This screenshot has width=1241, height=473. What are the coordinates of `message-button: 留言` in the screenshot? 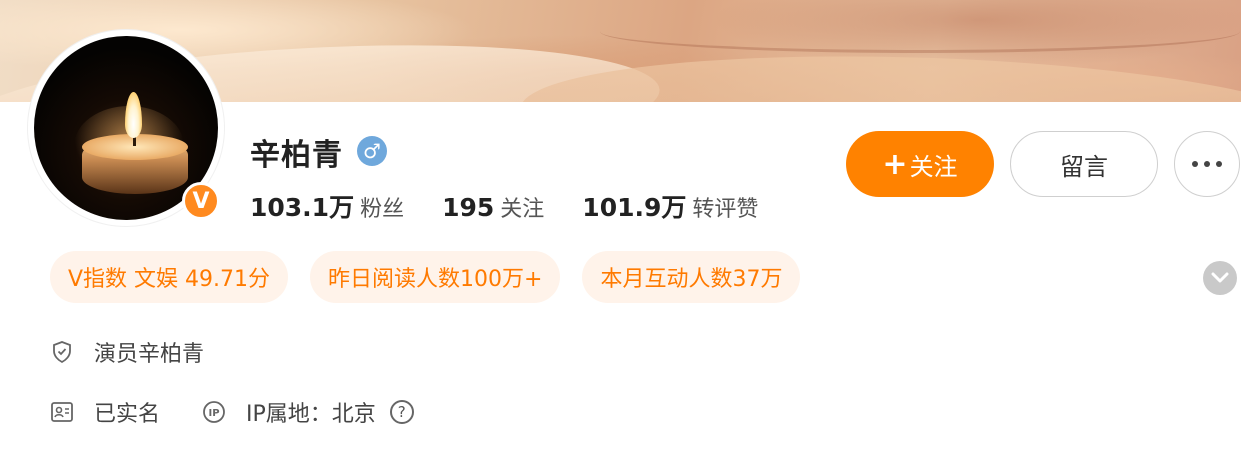 It's located at (1084, 164).